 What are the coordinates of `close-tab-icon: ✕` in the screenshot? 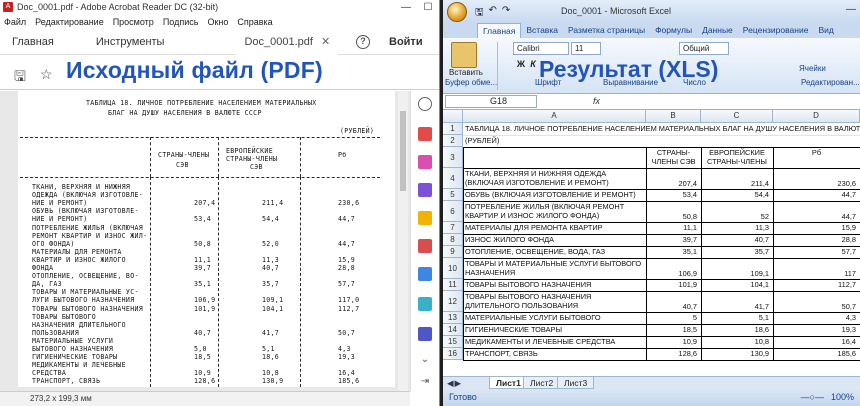 It's located at (325, 42).